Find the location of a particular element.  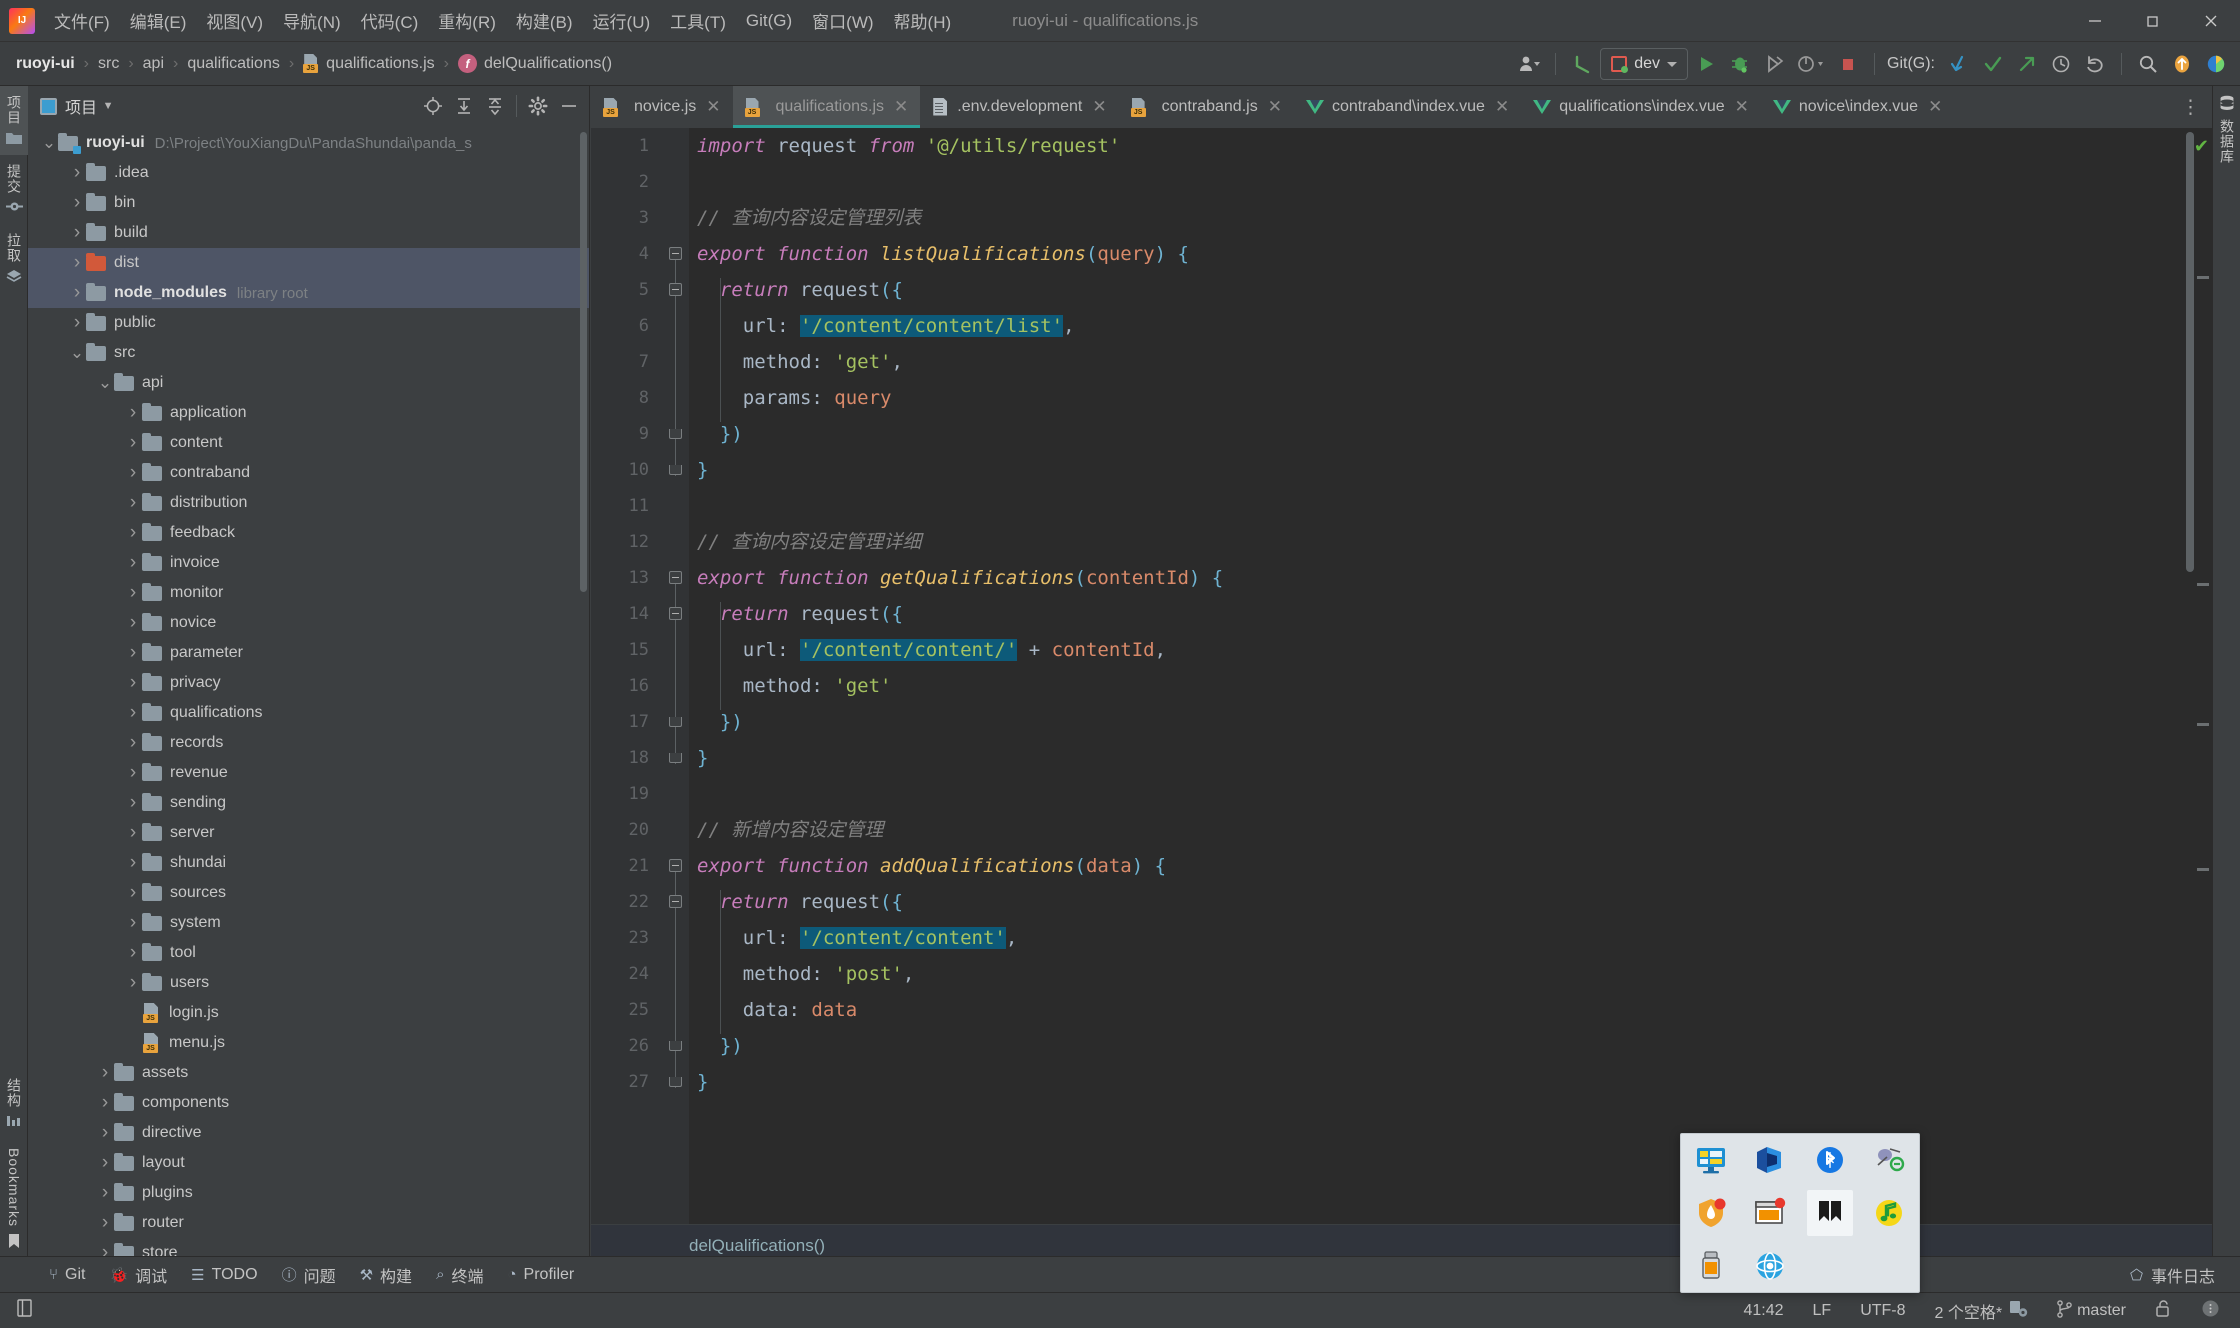

code-line: return request({ is located at coordinates (1454, 902).